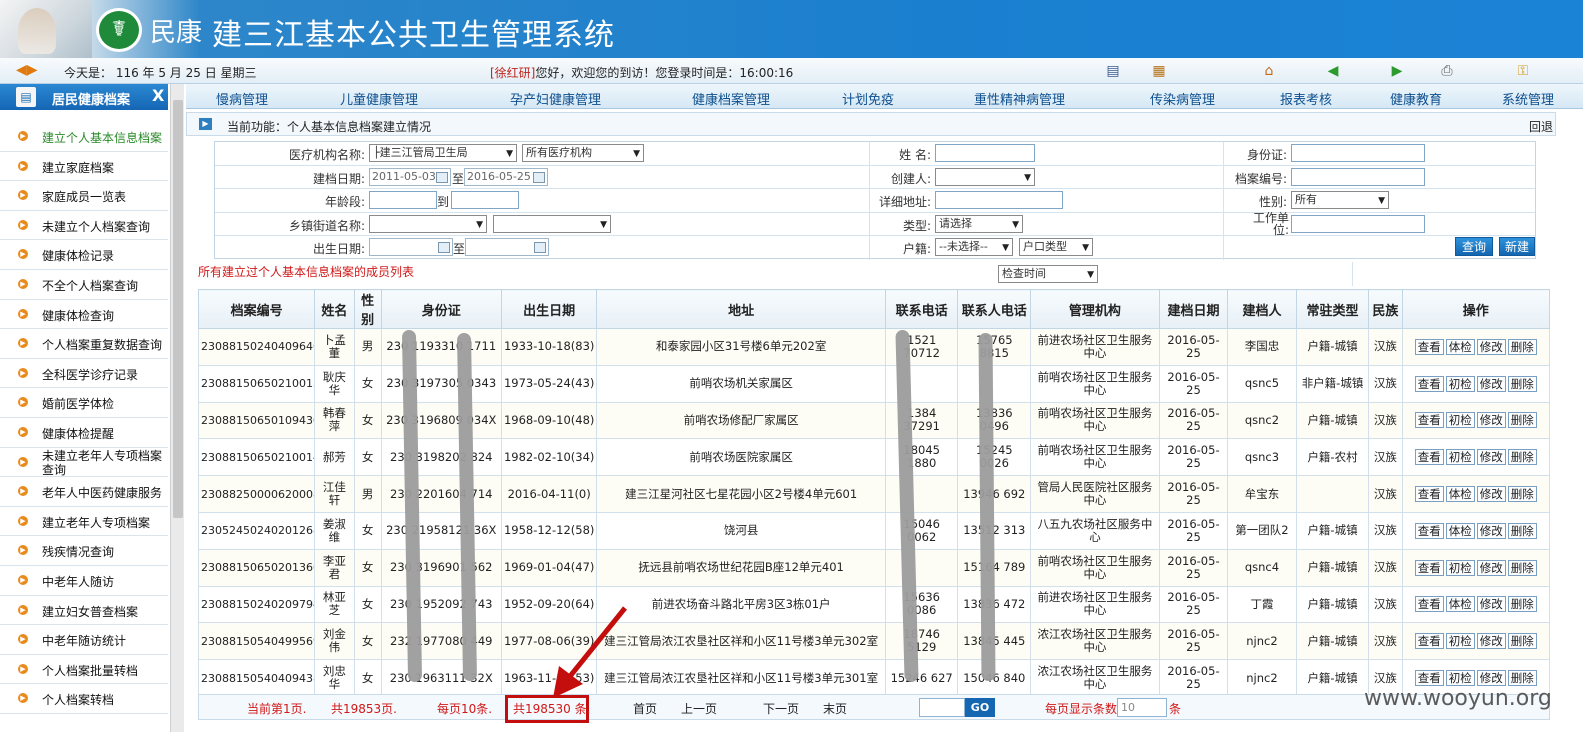  Describe the element at coordinates (552, 223) in the screenshot. I see `street-select` at that location.